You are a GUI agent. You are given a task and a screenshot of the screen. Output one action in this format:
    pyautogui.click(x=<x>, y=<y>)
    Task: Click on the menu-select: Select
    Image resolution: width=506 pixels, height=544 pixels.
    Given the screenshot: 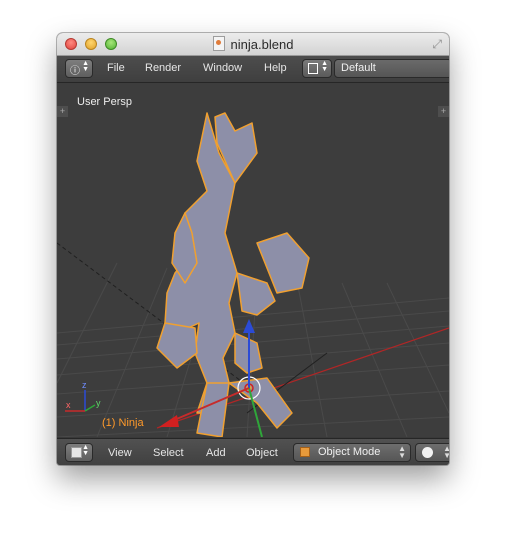 What is the action you would take?
    pyautogui.click(x=168, y=453)
    